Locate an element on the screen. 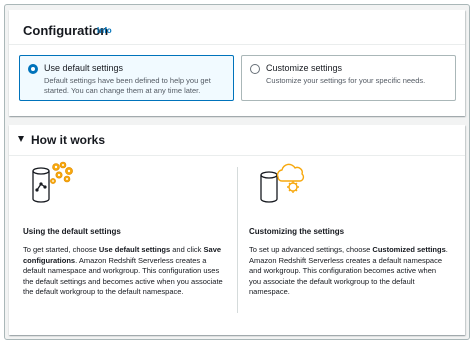  customize-settings-label: Customize settings is located at coordinates (304, 68).